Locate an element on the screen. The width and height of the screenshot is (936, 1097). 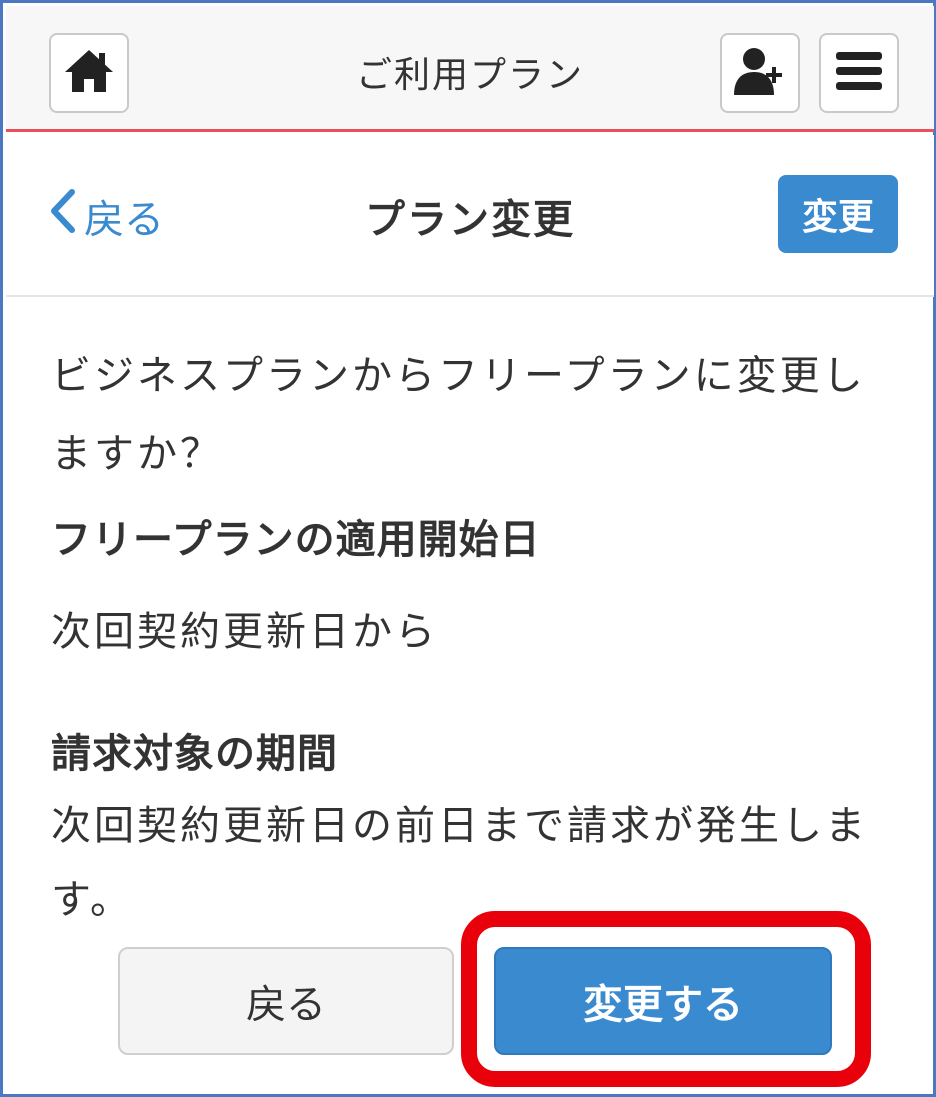
back-button: 戻る is located at coordinates (286, 1001).